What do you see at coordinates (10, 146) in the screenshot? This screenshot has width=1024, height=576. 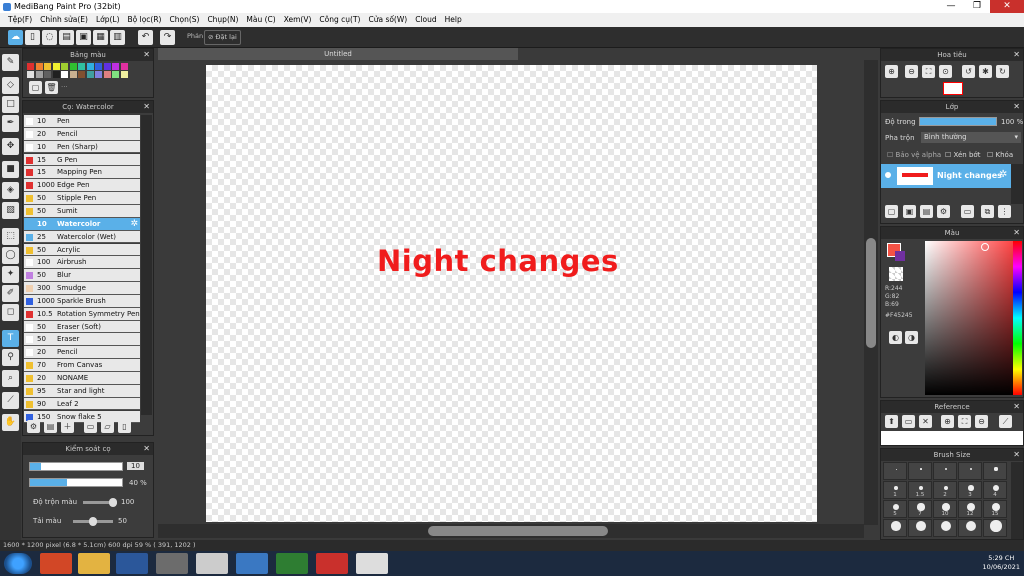 I see `move-tool-icon: ✥` at bounding box center [10, 146].